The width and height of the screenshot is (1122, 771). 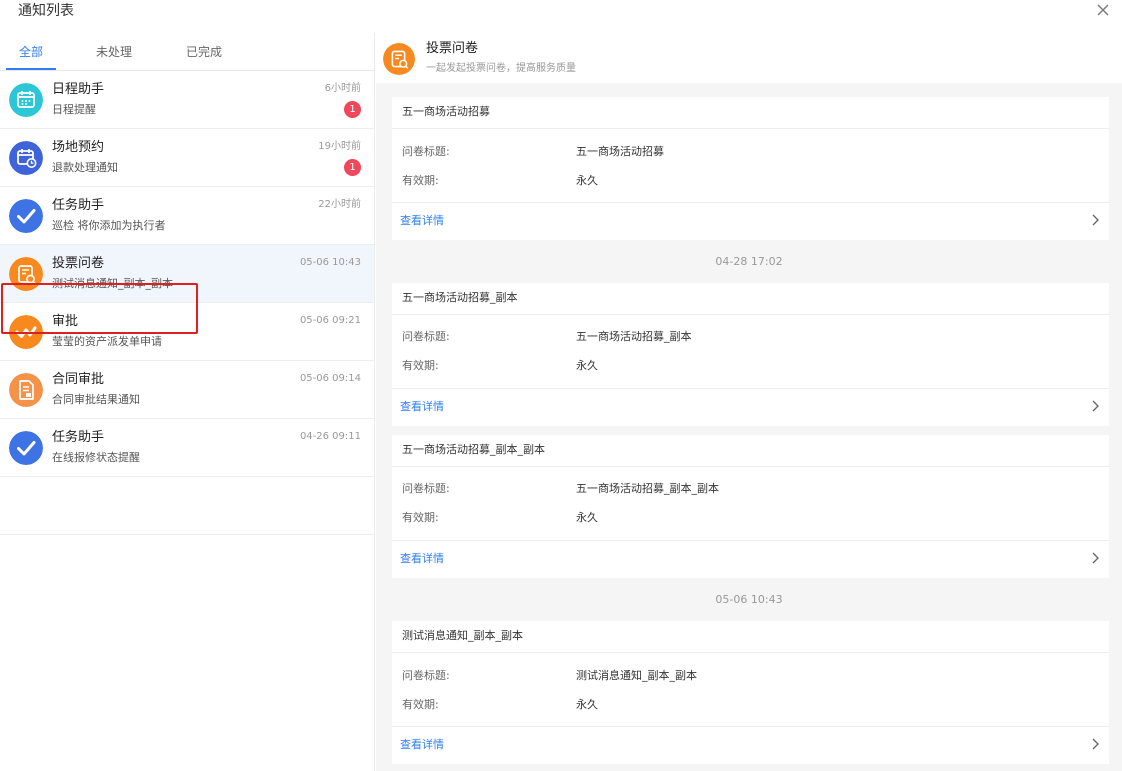 What do you see at coordinates (107, 341) in the screenshot?
I see `item-summary: 莹莹的资产派发单申请` at bounding box center [107, 341].